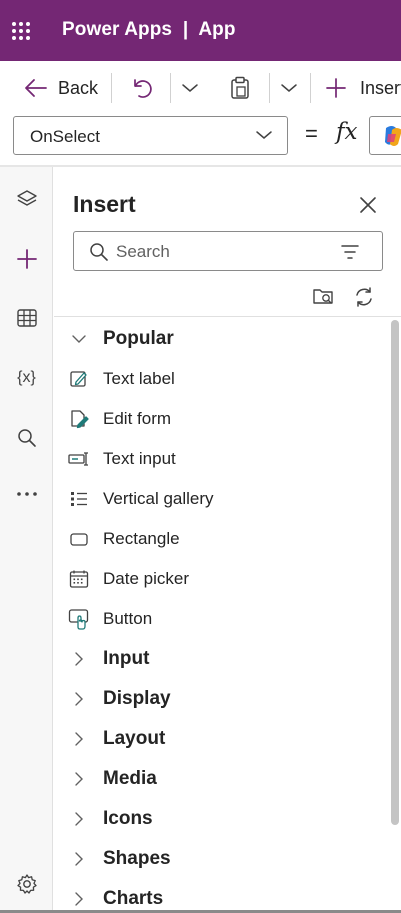 This screenshot has width=401, height=913. I want to click on insert-button: Insert, so click(363, 88).